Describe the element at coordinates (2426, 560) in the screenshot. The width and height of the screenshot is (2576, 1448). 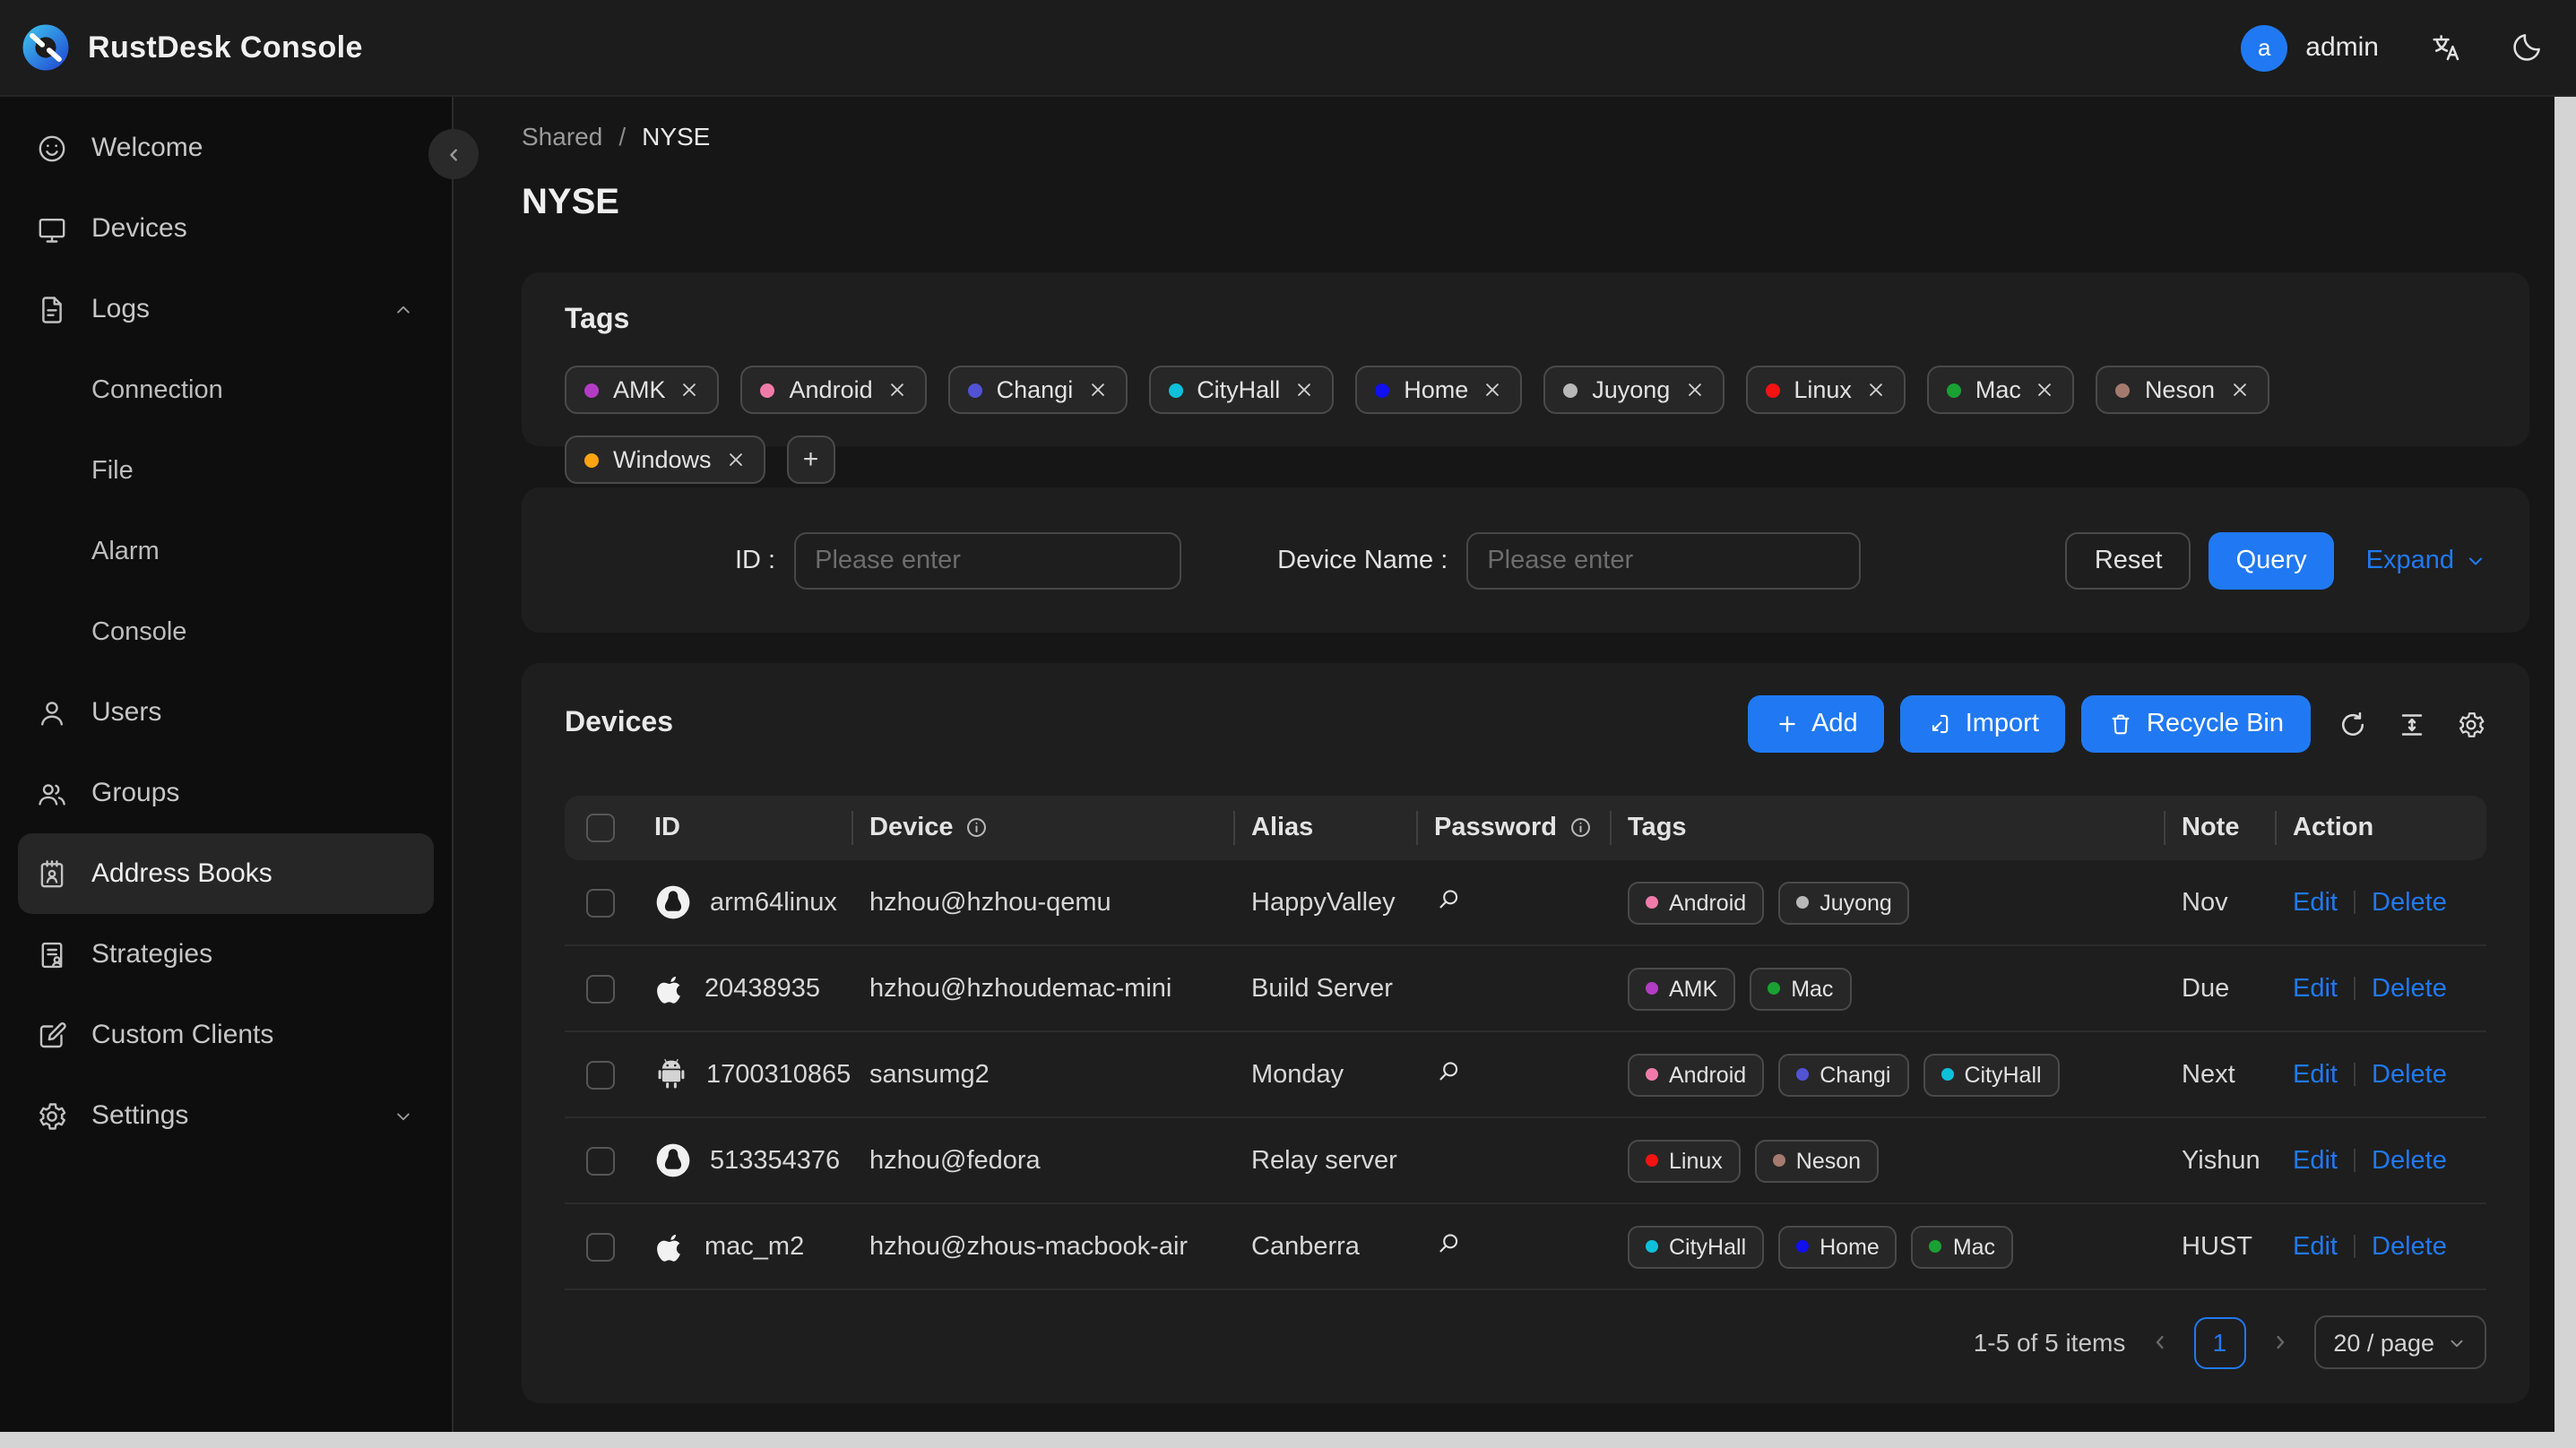
I see `expand-link: Expand` at that location.